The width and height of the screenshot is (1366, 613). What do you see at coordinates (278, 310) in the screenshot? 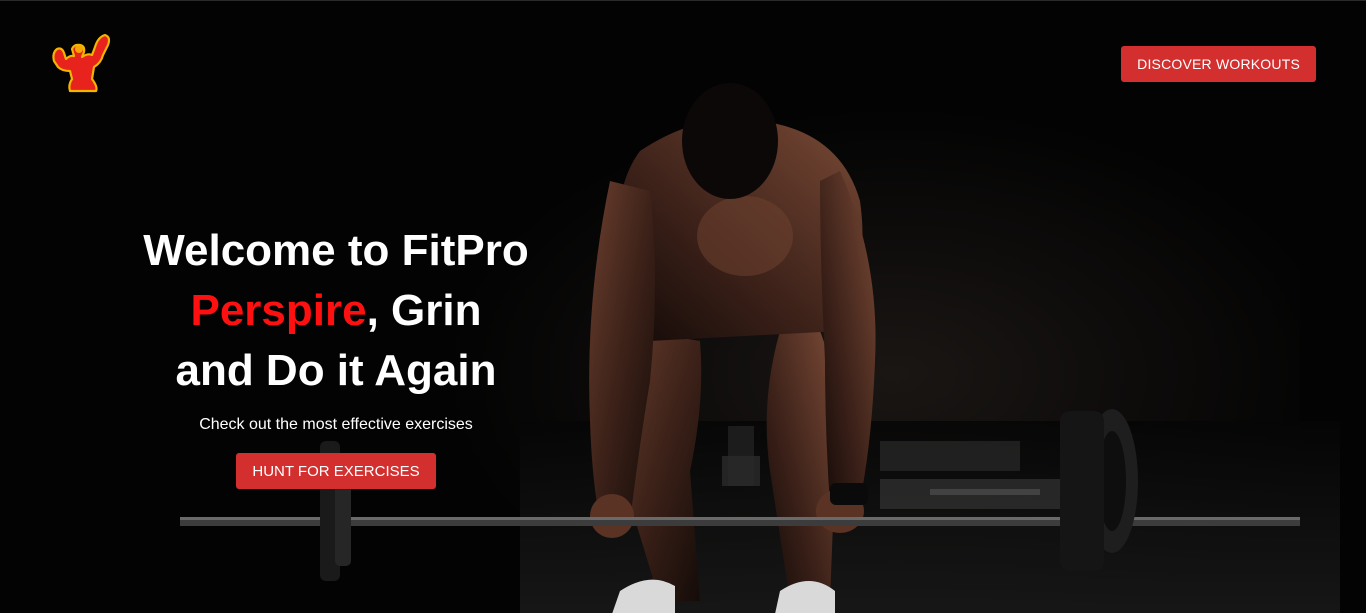
I see `headline-accent-word: Perspire` at bounding box center [278, 310].